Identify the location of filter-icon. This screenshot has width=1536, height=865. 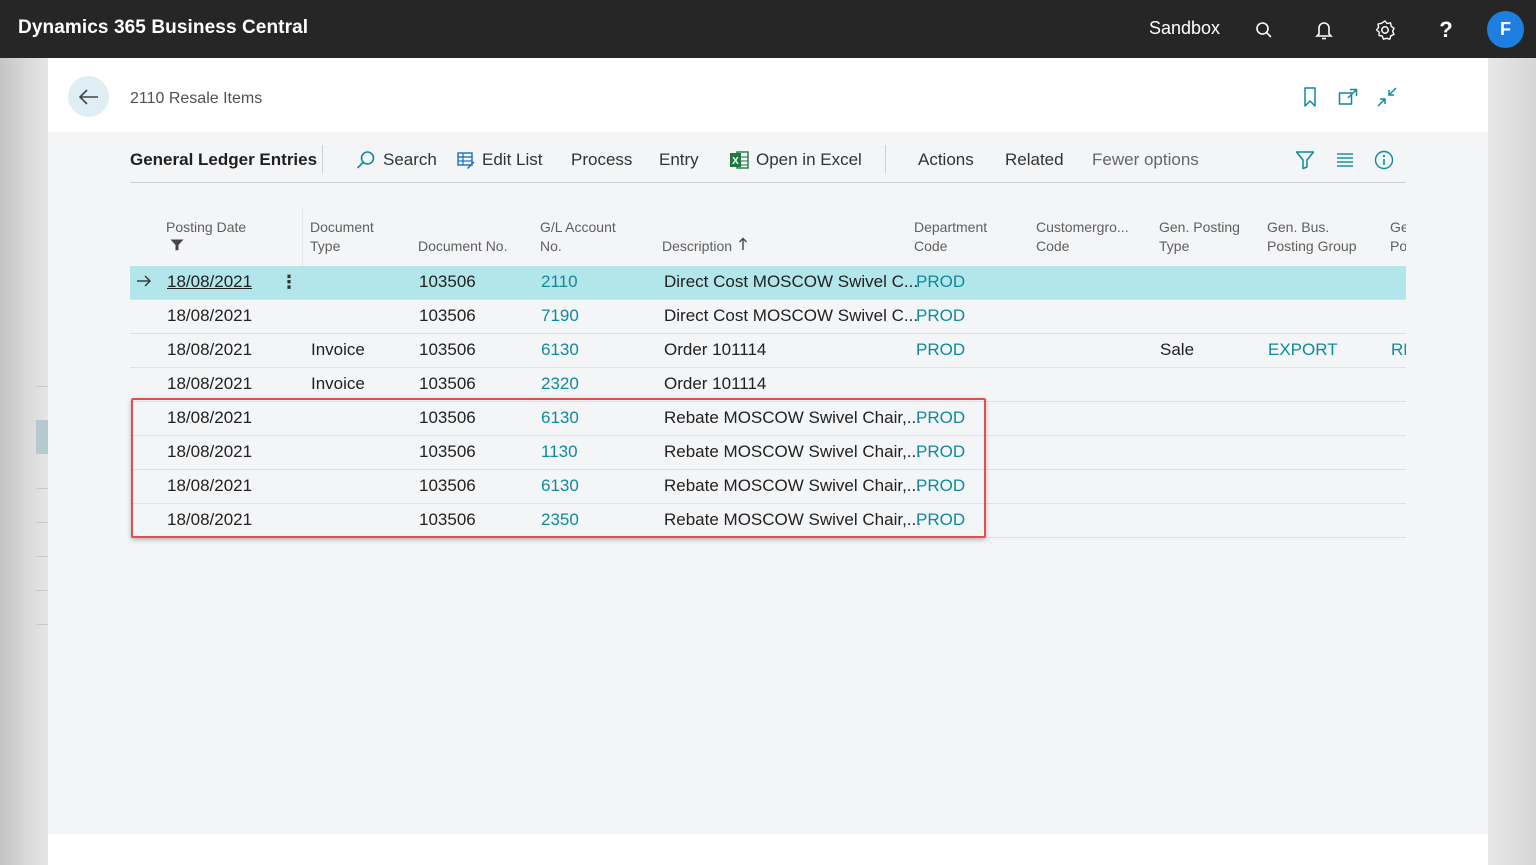
(1305, 160).